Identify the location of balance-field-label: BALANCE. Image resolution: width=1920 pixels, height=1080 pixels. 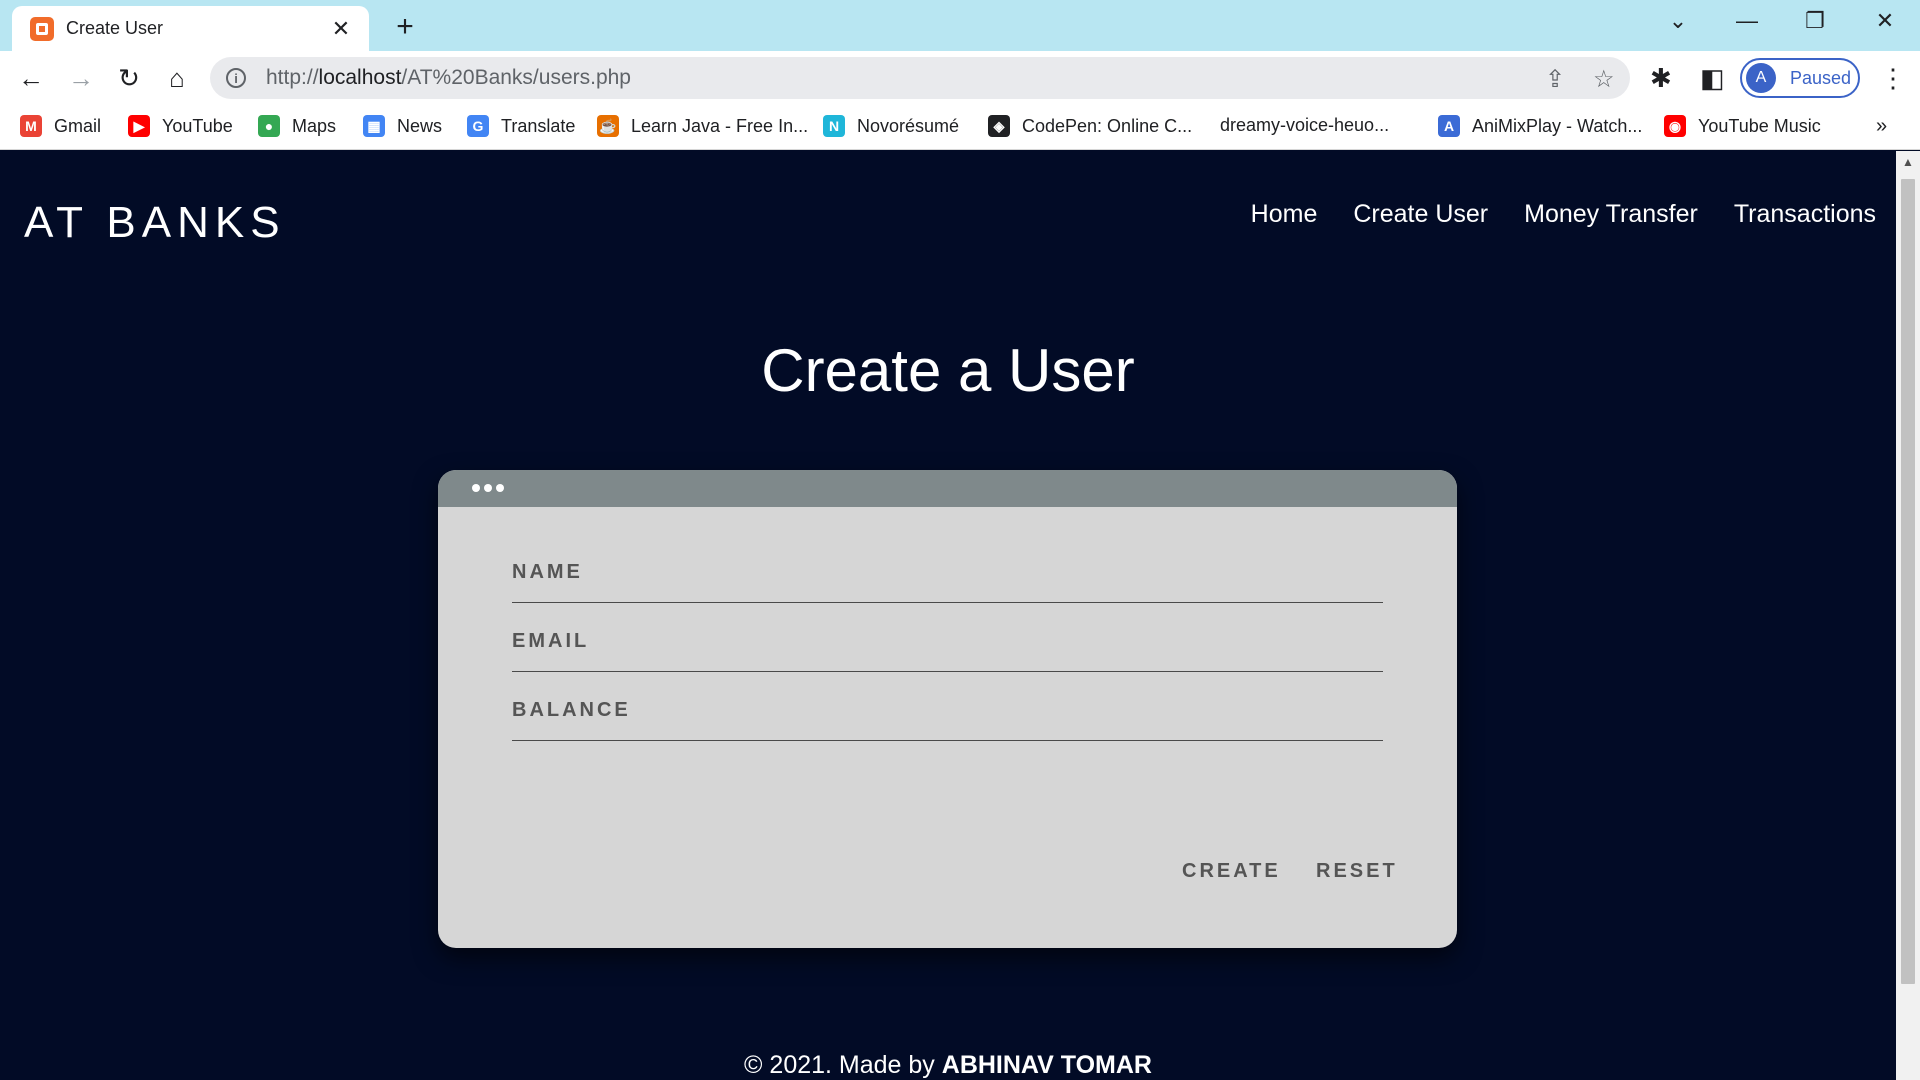
(571, 710).